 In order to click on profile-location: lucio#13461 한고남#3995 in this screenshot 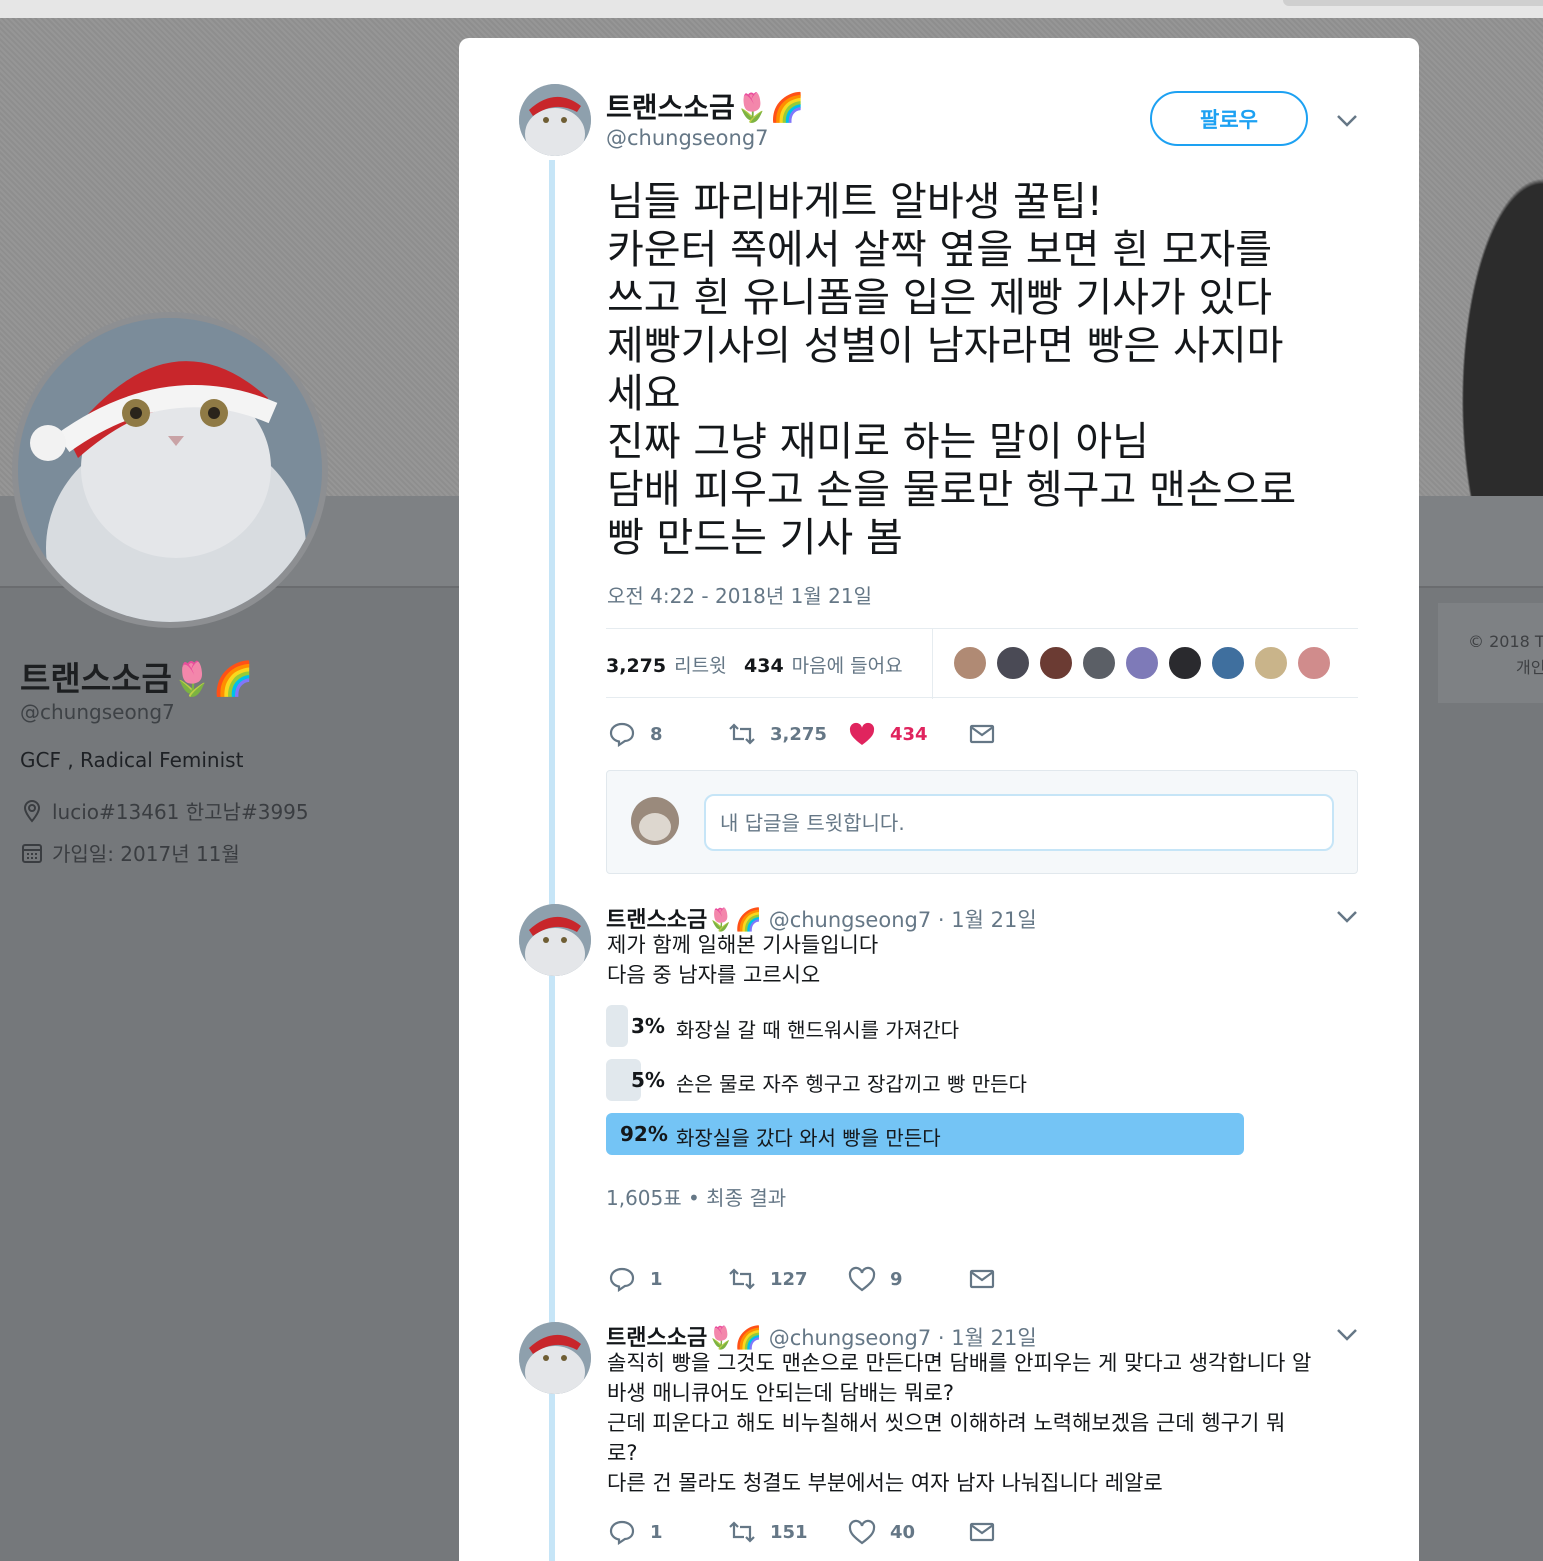, I will do `click(164, 810)`.